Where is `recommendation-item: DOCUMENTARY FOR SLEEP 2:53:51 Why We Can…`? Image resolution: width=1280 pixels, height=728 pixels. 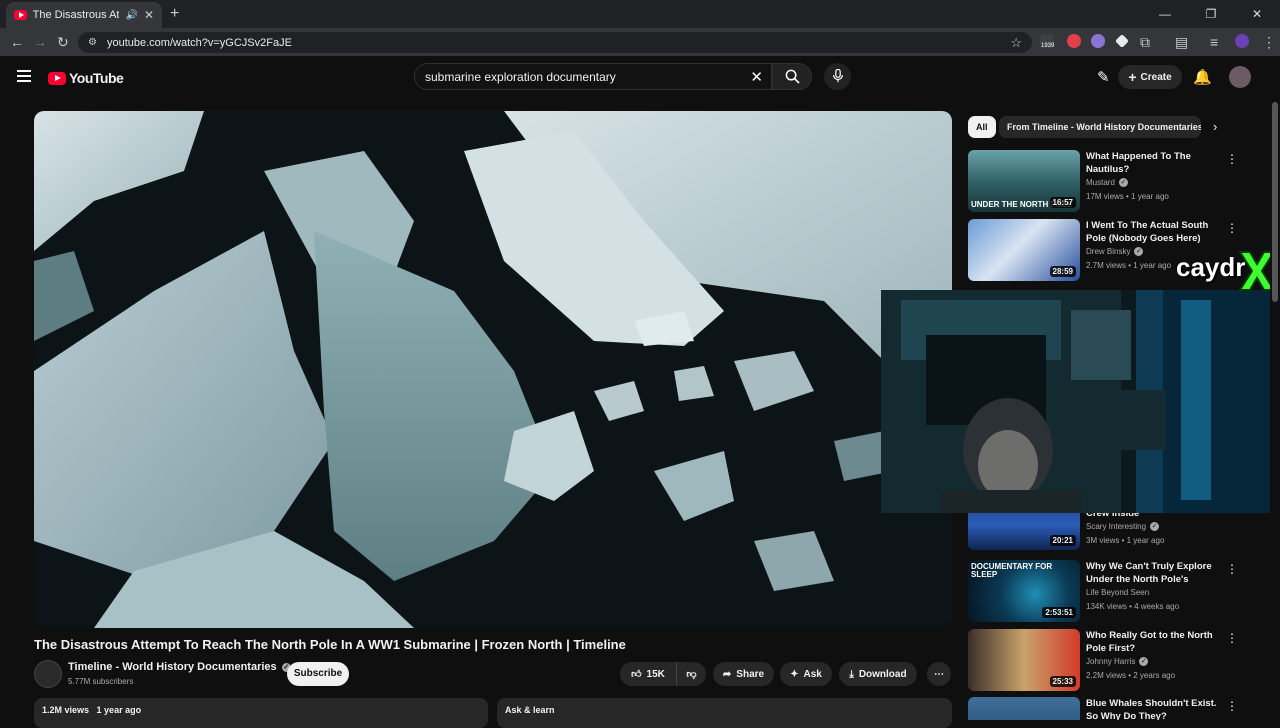
recommendation-item: DOCUMENTARY FOR SLEEP 2:53:51 Why We Can… is located at coordinates (1113, 591).